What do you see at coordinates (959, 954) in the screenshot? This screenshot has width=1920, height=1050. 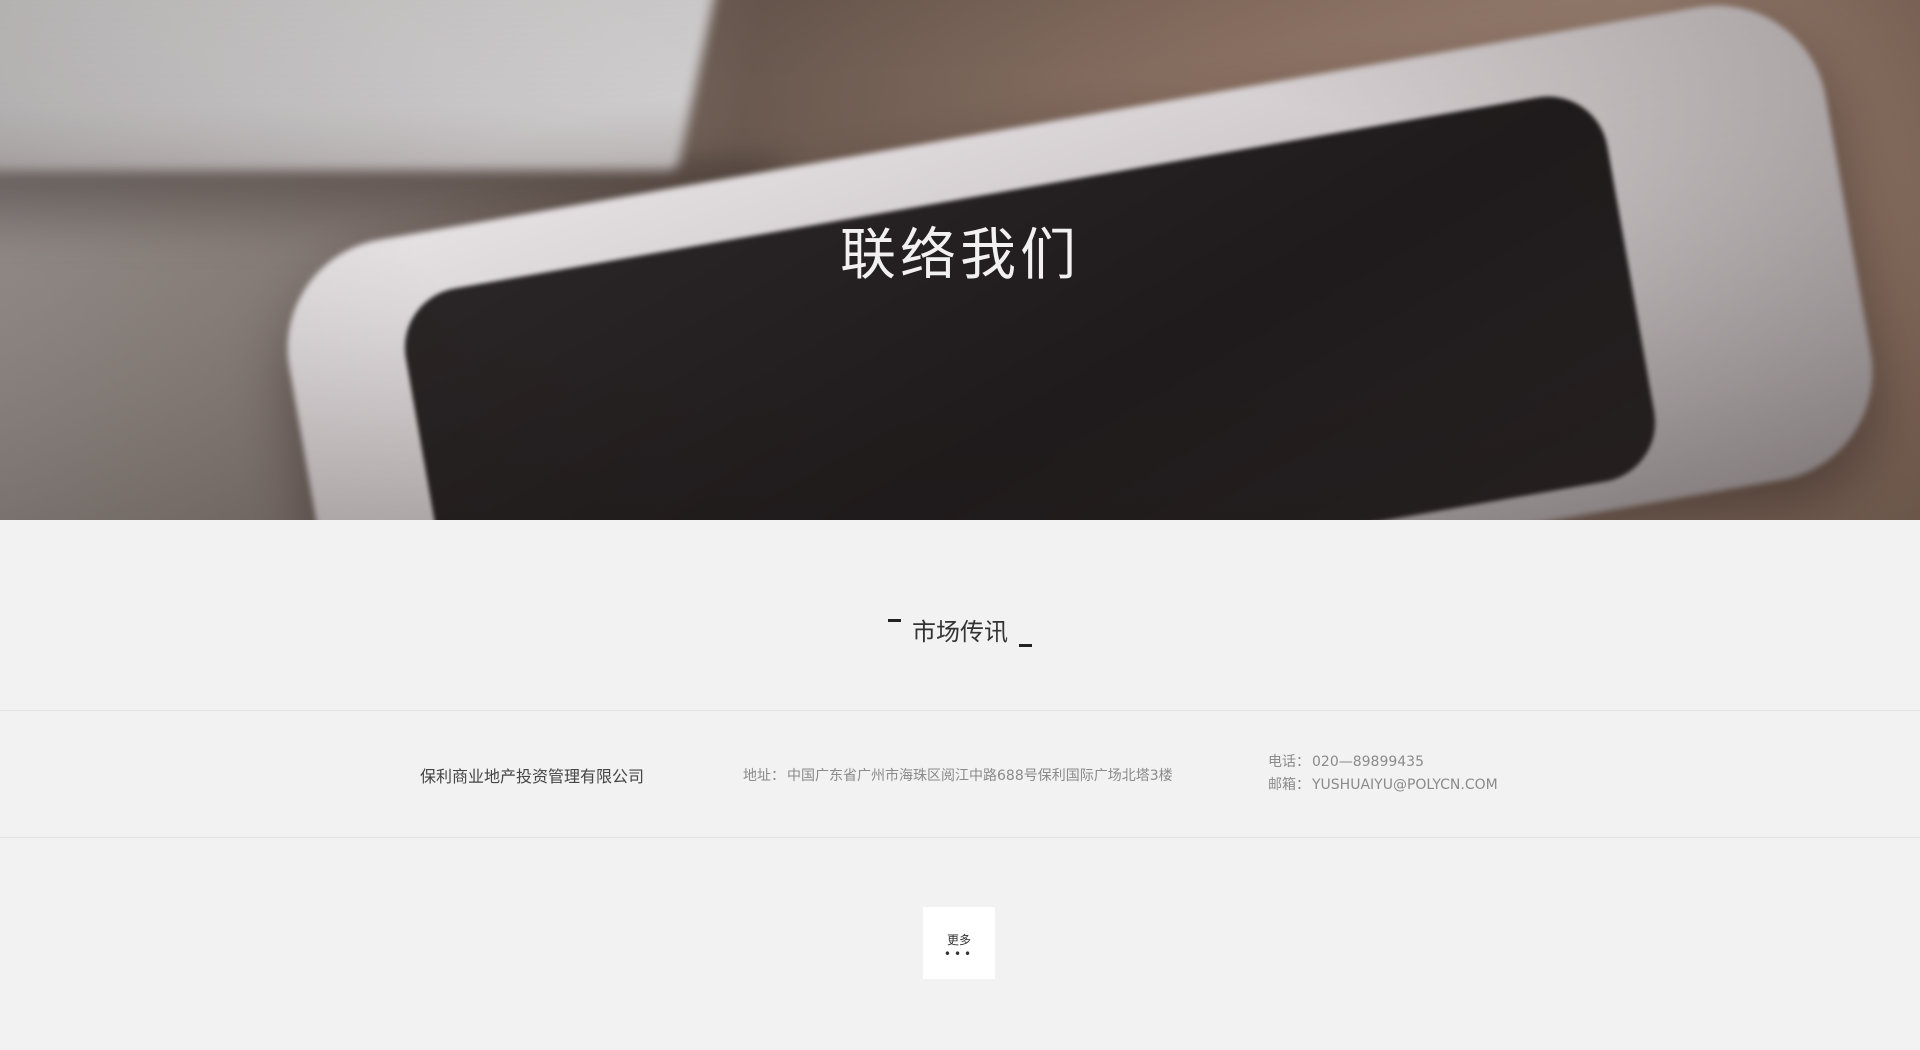 I see `more-dots-icon: •••` at bounding box center [959, 954].